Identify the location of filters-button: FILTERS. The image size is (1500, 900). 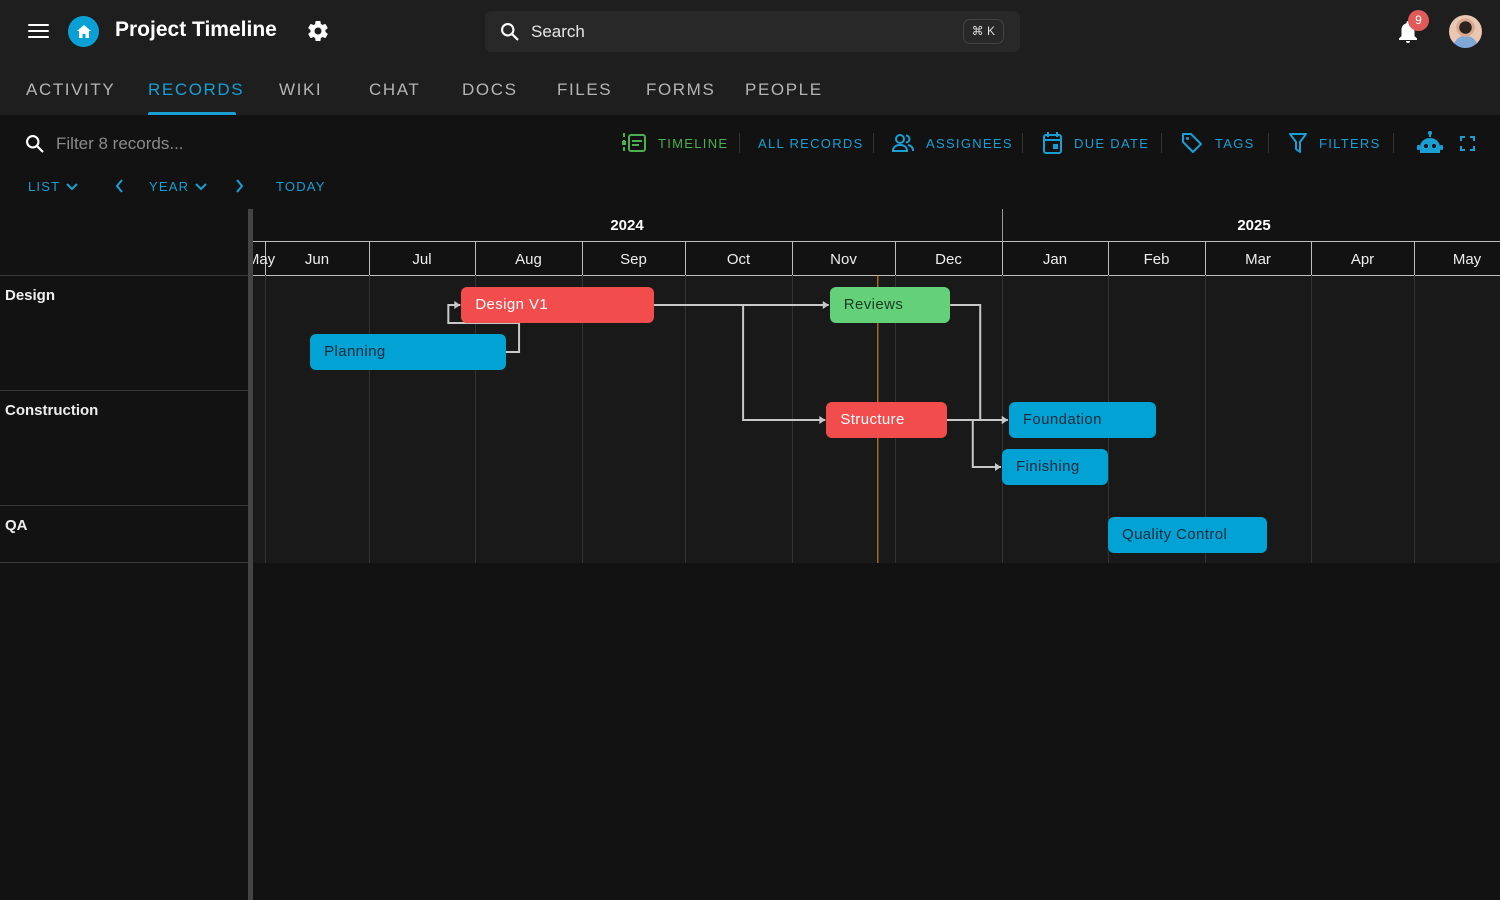
(1335, 143).